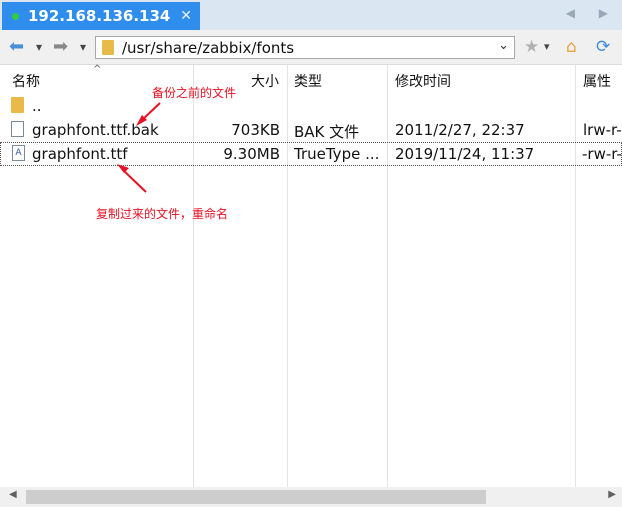  I want to click on annotation-arrow-copied, so click(132, 178).